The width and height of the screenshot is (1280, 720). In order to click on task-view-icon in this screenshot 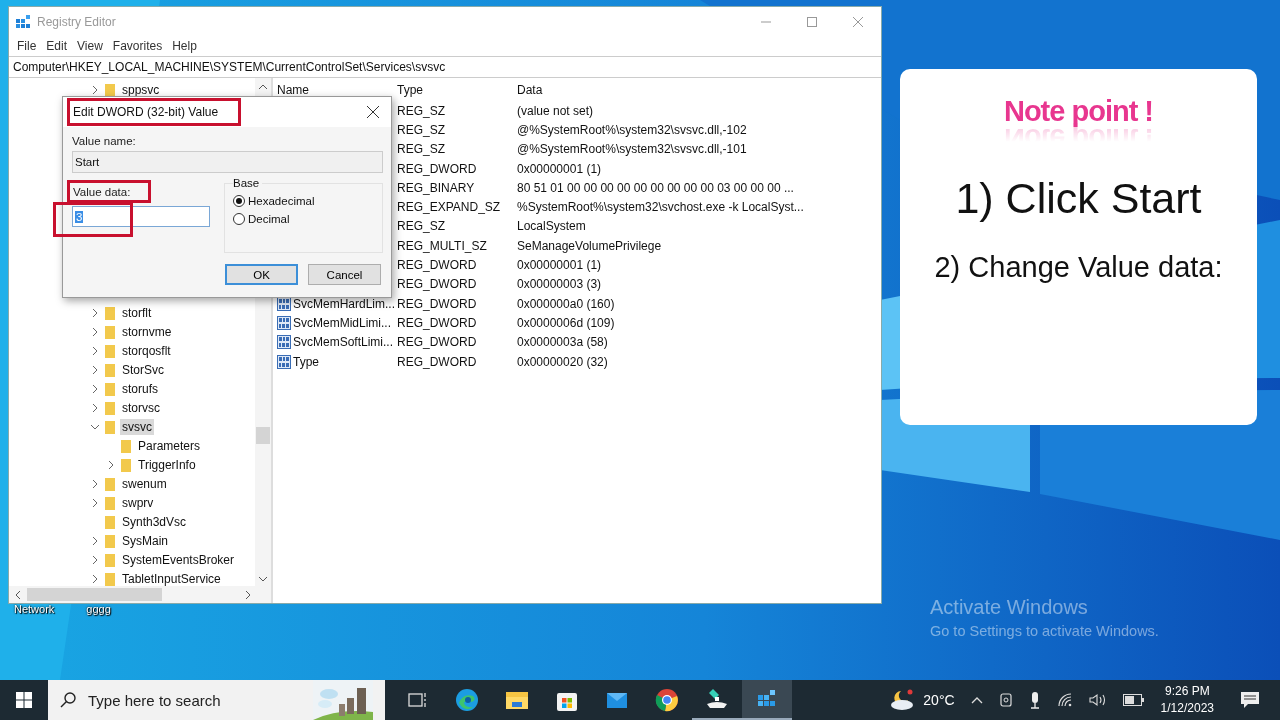, I will do `click(417, 700)`.